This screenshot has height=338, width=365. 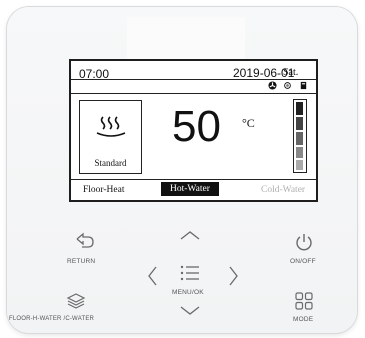 I want to click on status-divider, so click(x=193, y=93).